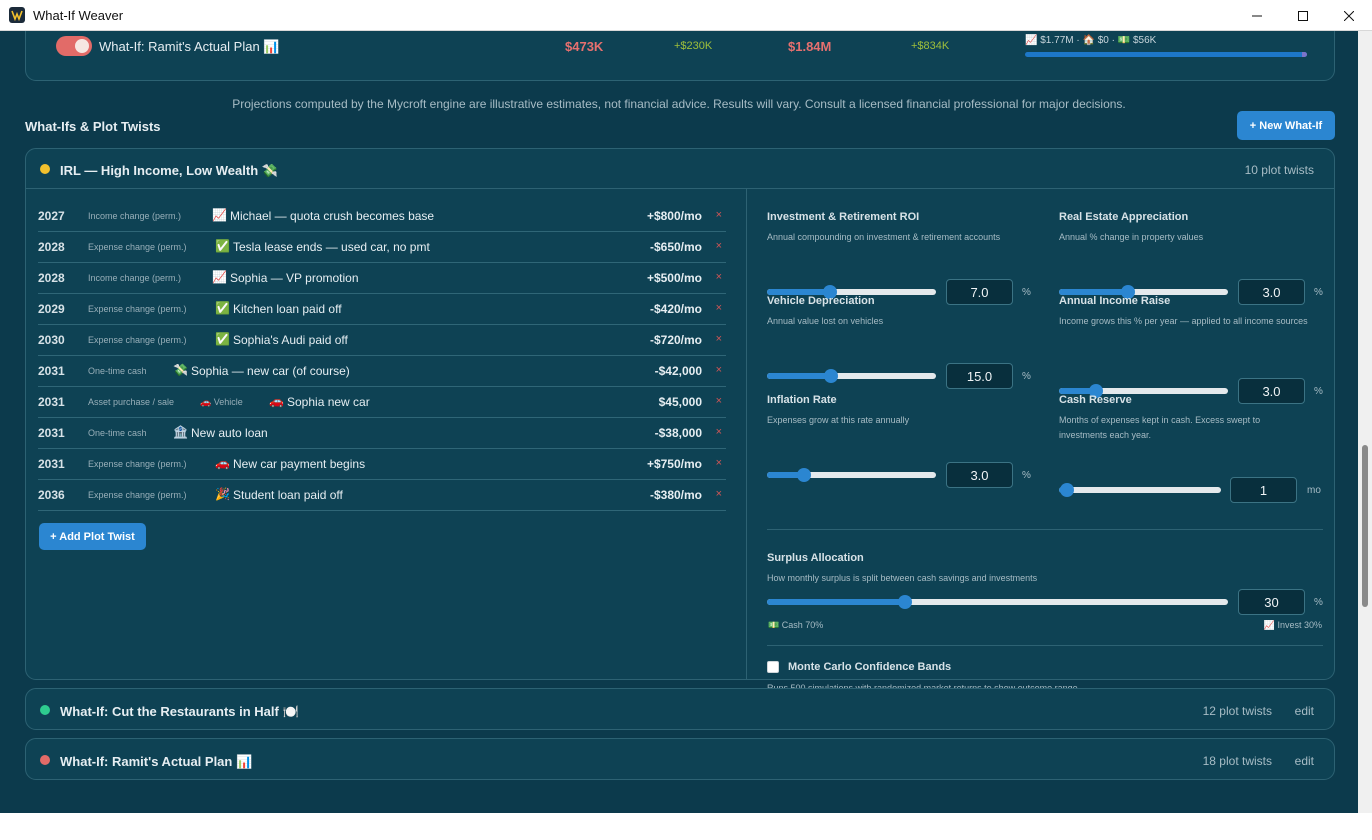 This screenshot has width=1372, height=840. What do you see at coordinates (1304, 54) in the screenshot?
I see `asset-bar-segment` at bounding box center [1304, 54].